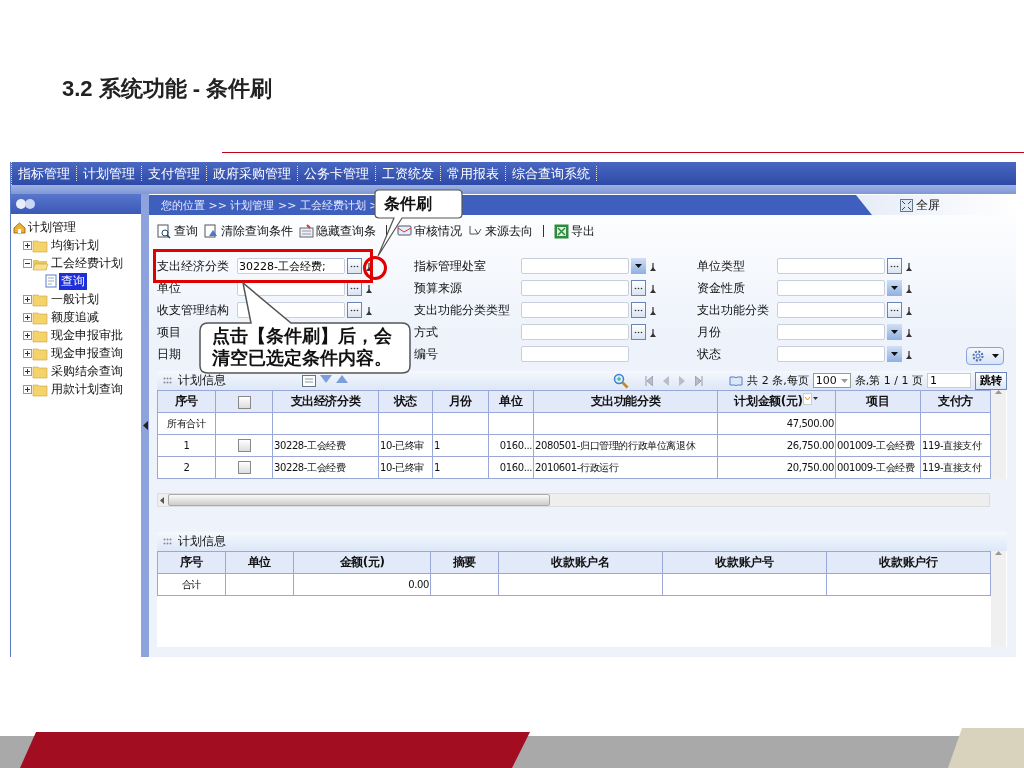 The image size is (1024, 768). What do you see at coordinates (337, 173) in the screenshot?
I see `menu-item: 公务卡管理` at bounding box center [337, 173].